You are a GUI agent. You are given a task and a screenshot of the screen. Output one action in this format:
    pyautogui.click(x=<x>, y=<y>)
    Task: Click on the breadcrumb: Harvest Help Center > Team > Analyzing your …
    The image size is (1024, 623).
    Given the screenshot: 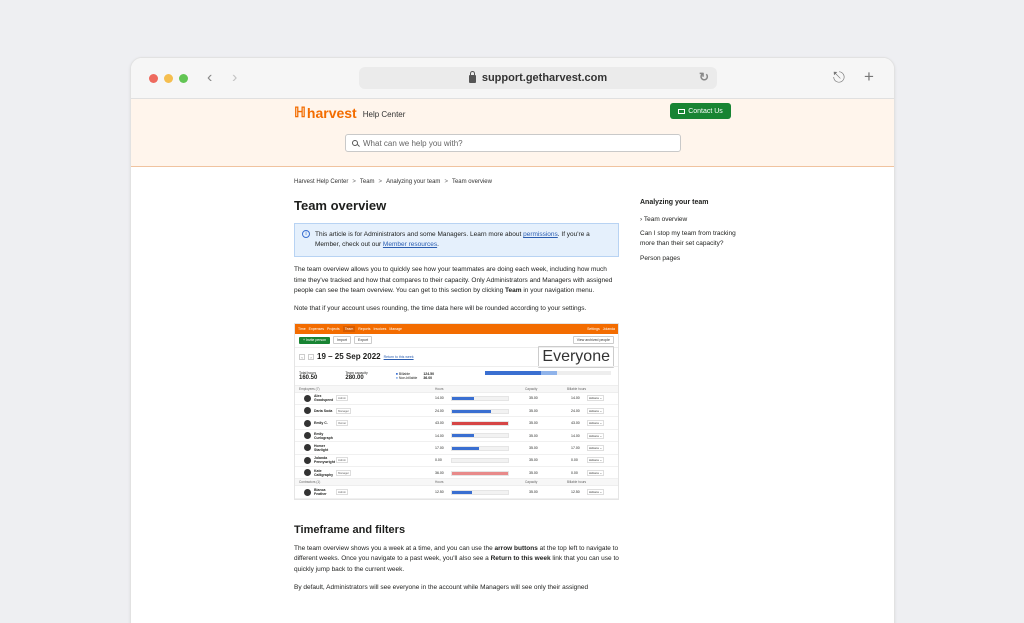 What is the action you would take?
    pyautogui.click(x=393, y=182)
    